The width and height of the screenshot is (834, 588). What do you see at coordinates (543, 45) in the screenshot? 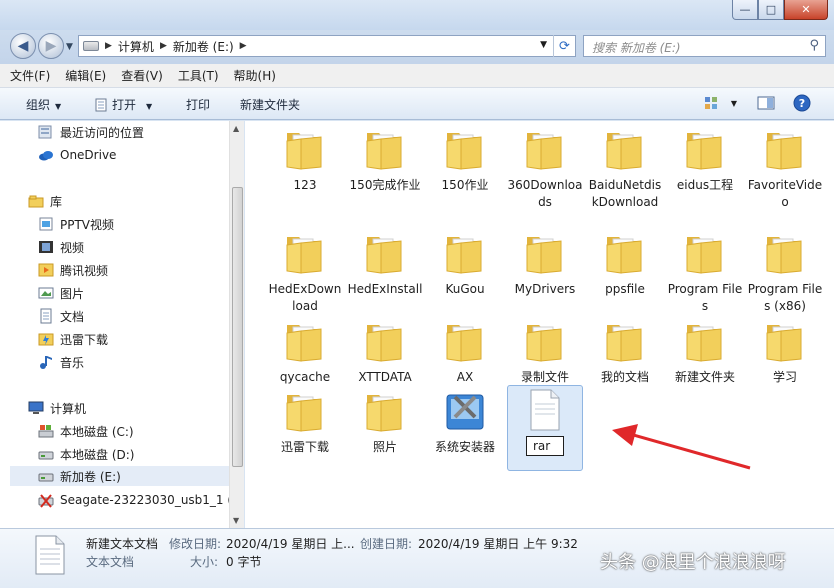
I see `chevron-down-icon: ▼` at bounding box center [543, 45].